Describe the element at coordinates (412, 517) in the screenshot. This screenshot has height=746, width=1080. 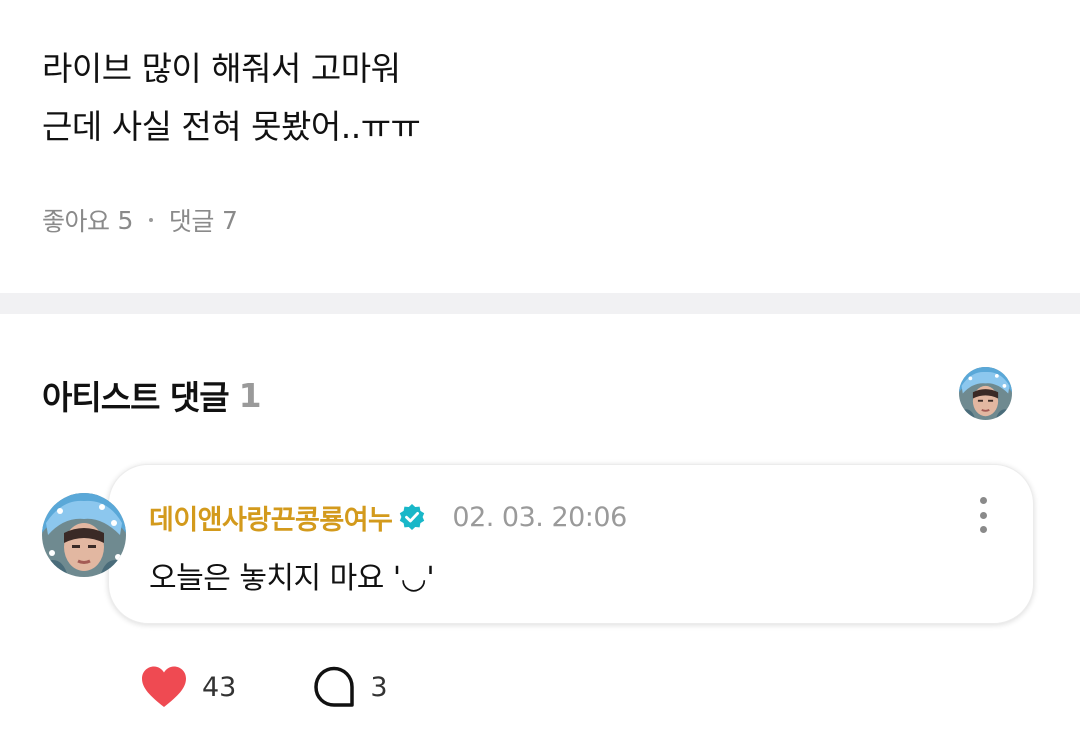
I see `verified-check-icon` at that location.